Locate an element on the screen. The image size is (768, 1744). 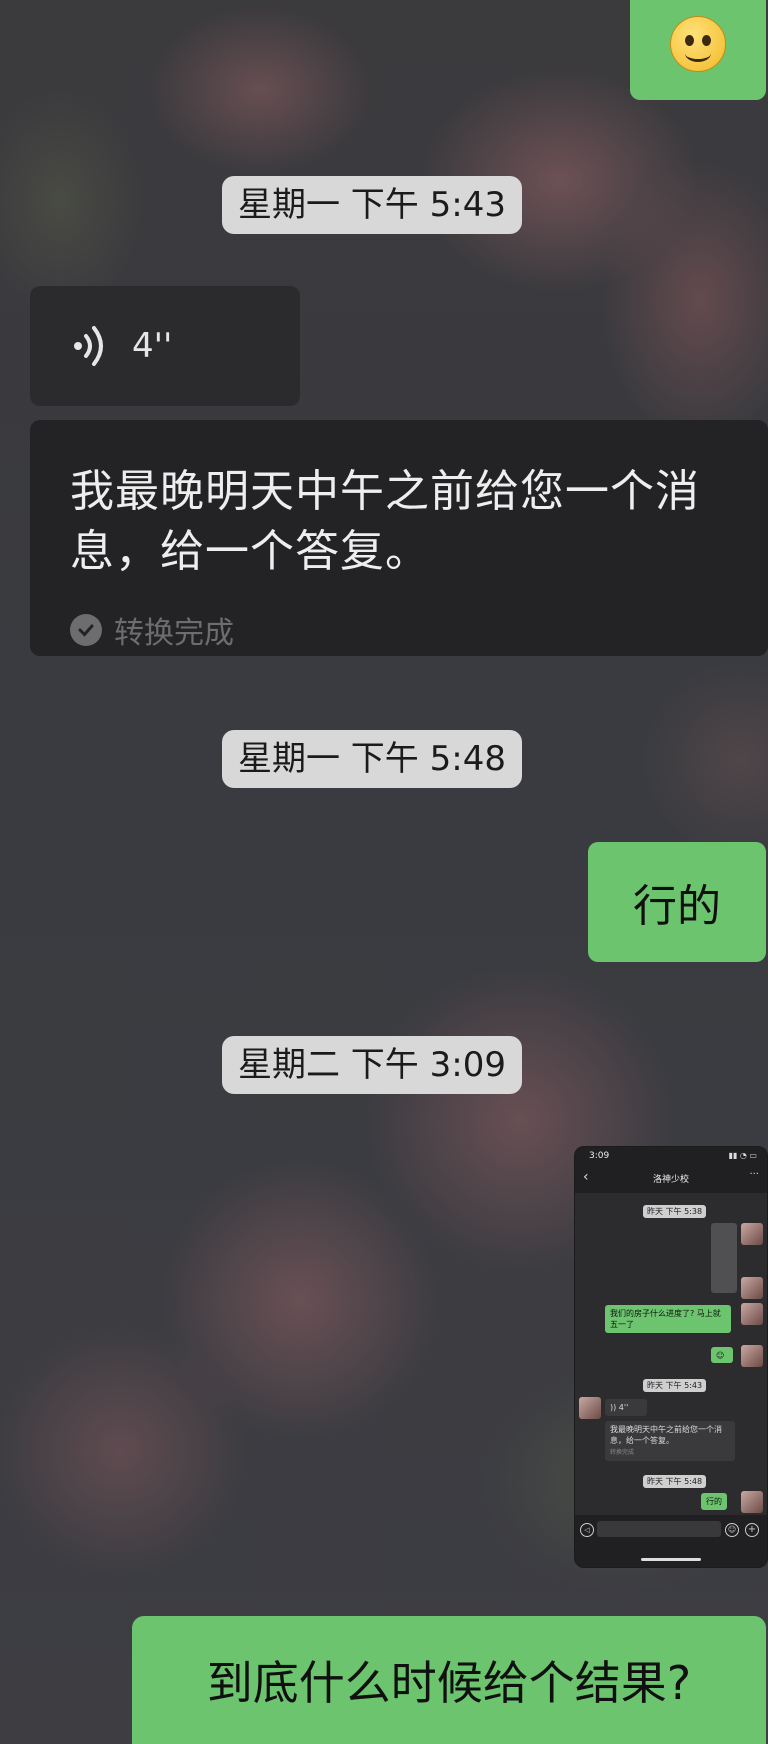
thumb-timestamp: 昨天 下午 5:38 is located at coordinates (675, 1211).